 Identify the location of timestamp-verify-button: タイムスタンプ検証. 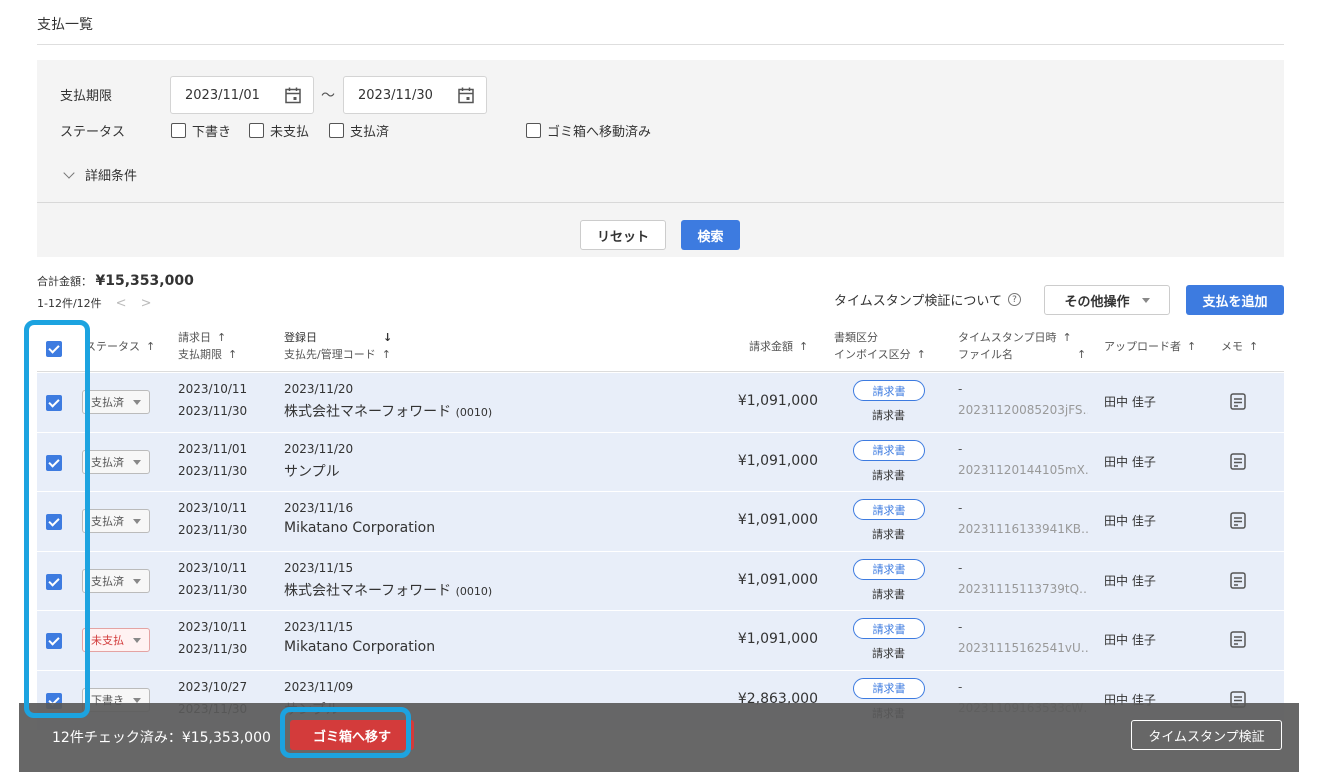
(1206, 735).